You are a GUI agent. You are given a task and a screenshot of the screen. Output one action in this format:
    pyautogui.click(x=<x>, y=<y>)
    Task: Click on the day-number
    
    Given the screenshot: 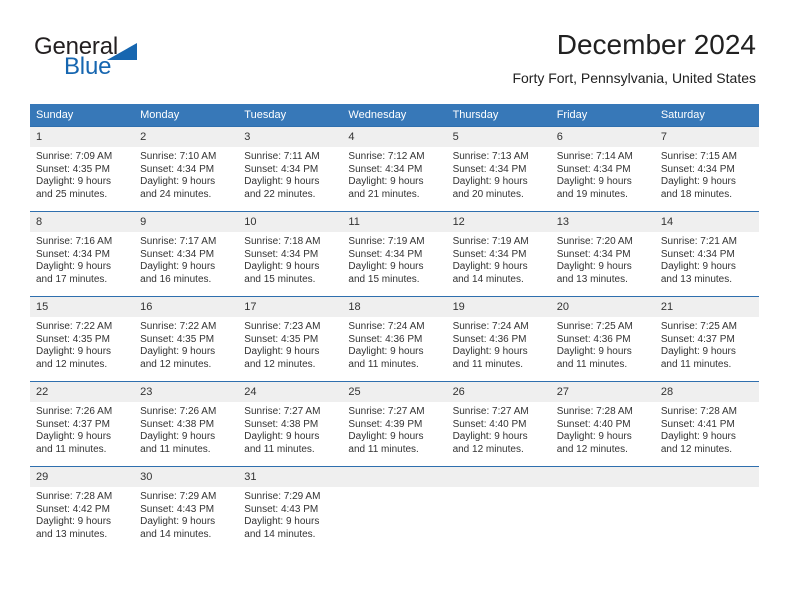 What is the action you would take?
    pyautogui.click(x=602, y=477)
    